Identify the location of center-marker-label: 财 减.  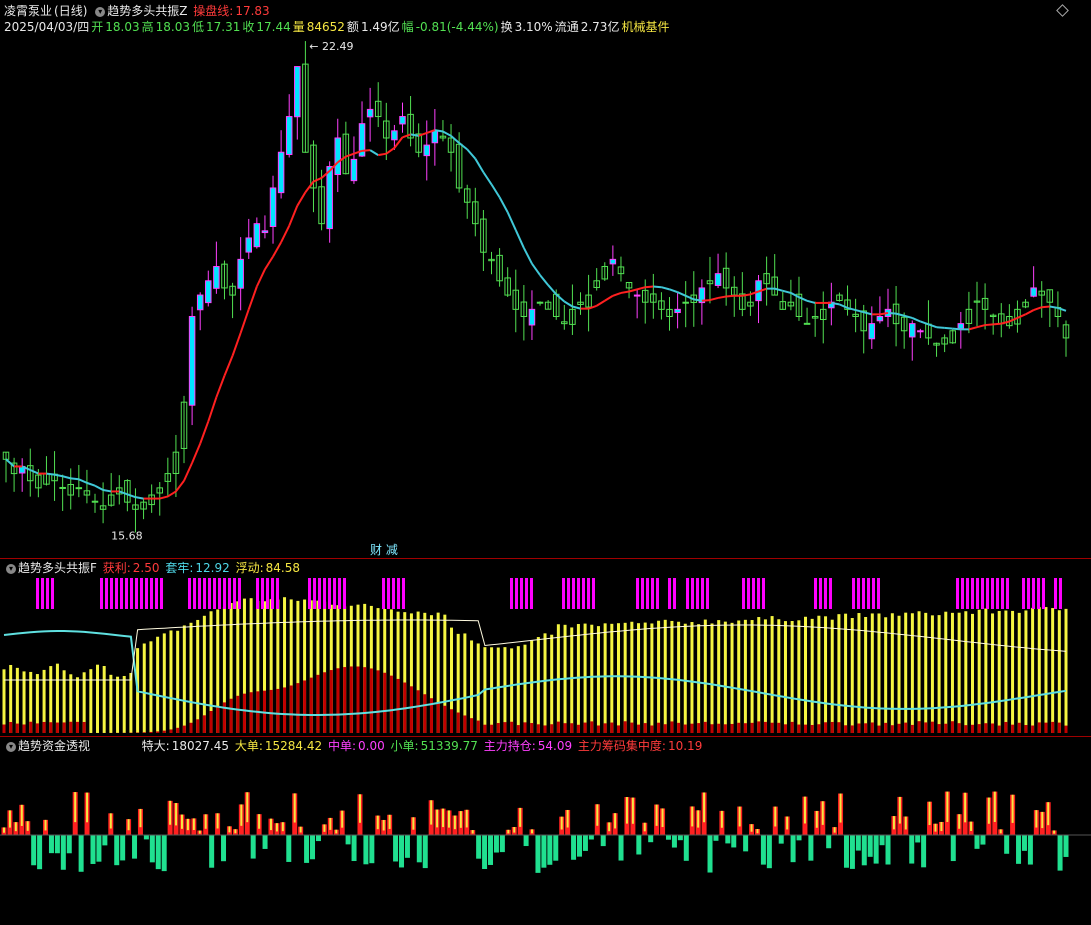
(384, 550).